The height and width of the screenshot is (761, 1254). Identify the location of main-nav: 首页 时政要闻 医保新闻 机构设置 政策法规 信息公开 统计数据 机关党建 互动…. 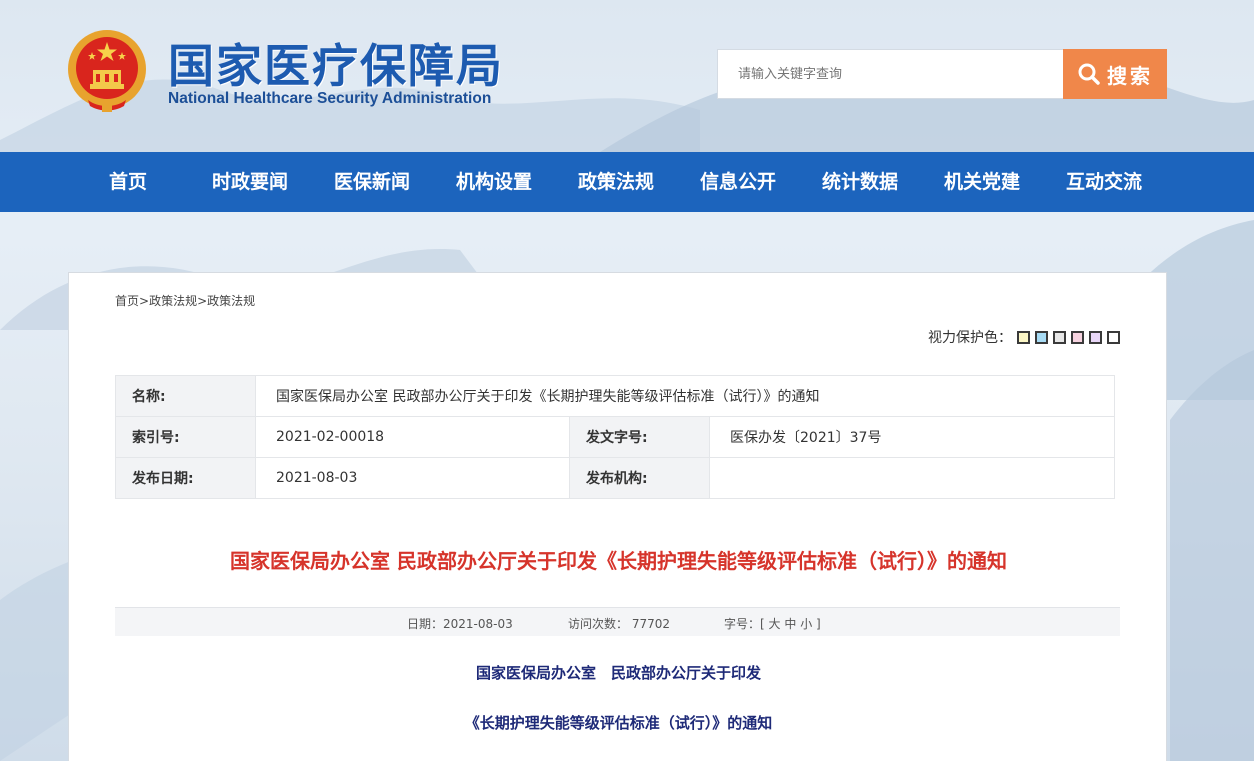
(627, 182).